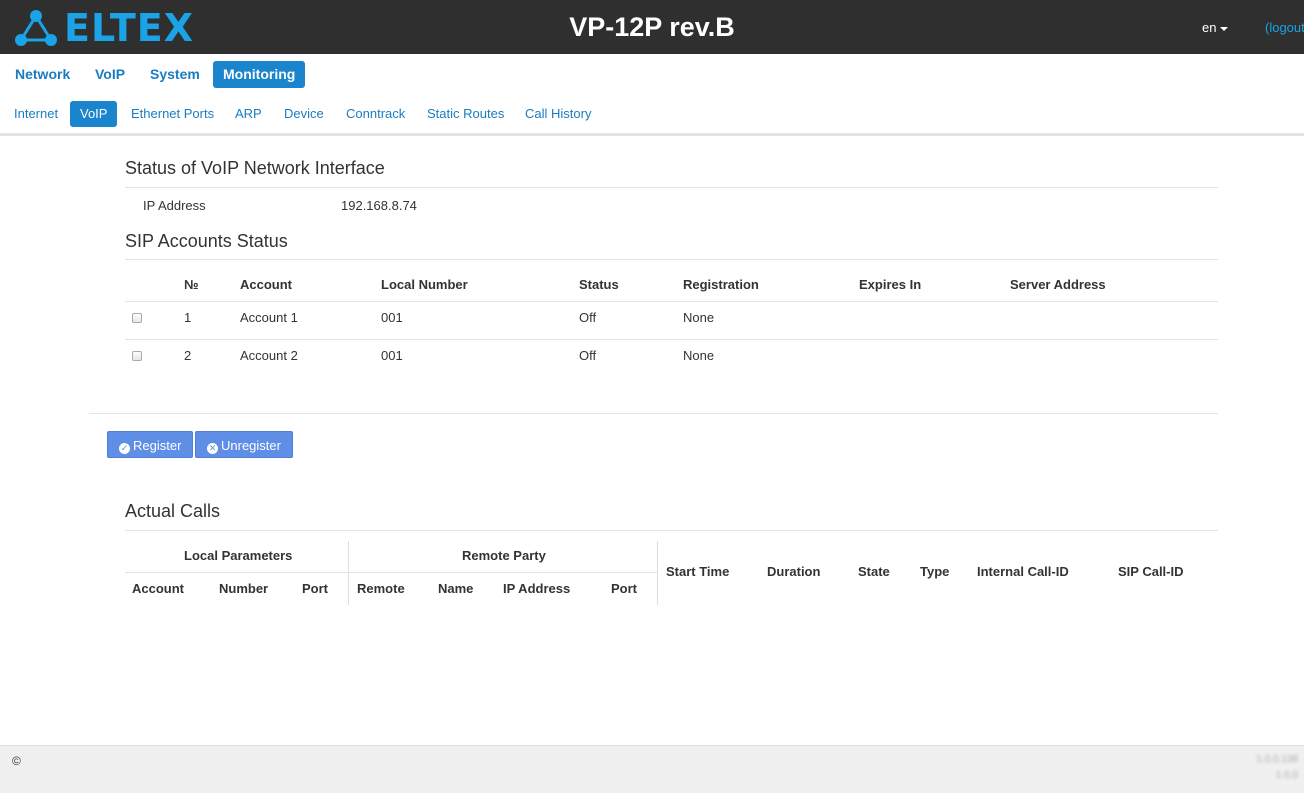 The image size is (1304, 793). What do you see at coordinates (424, 284) in the screenshot?
I see `col-header-local-number: Local Number` at bounding box center [424, 284].